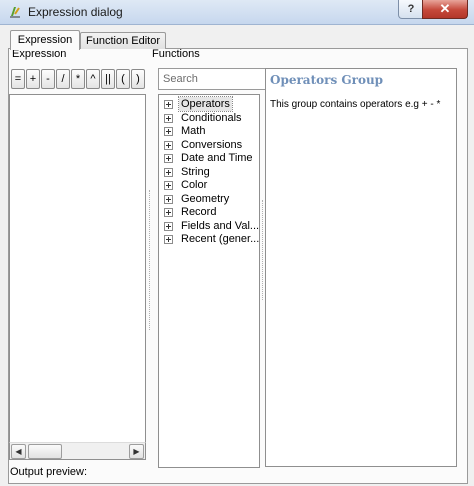  What do you see at coordinates (211, 118) in the screenshot?
I see `tree-item-label: Conditionals` at bounding box center [211, 118].